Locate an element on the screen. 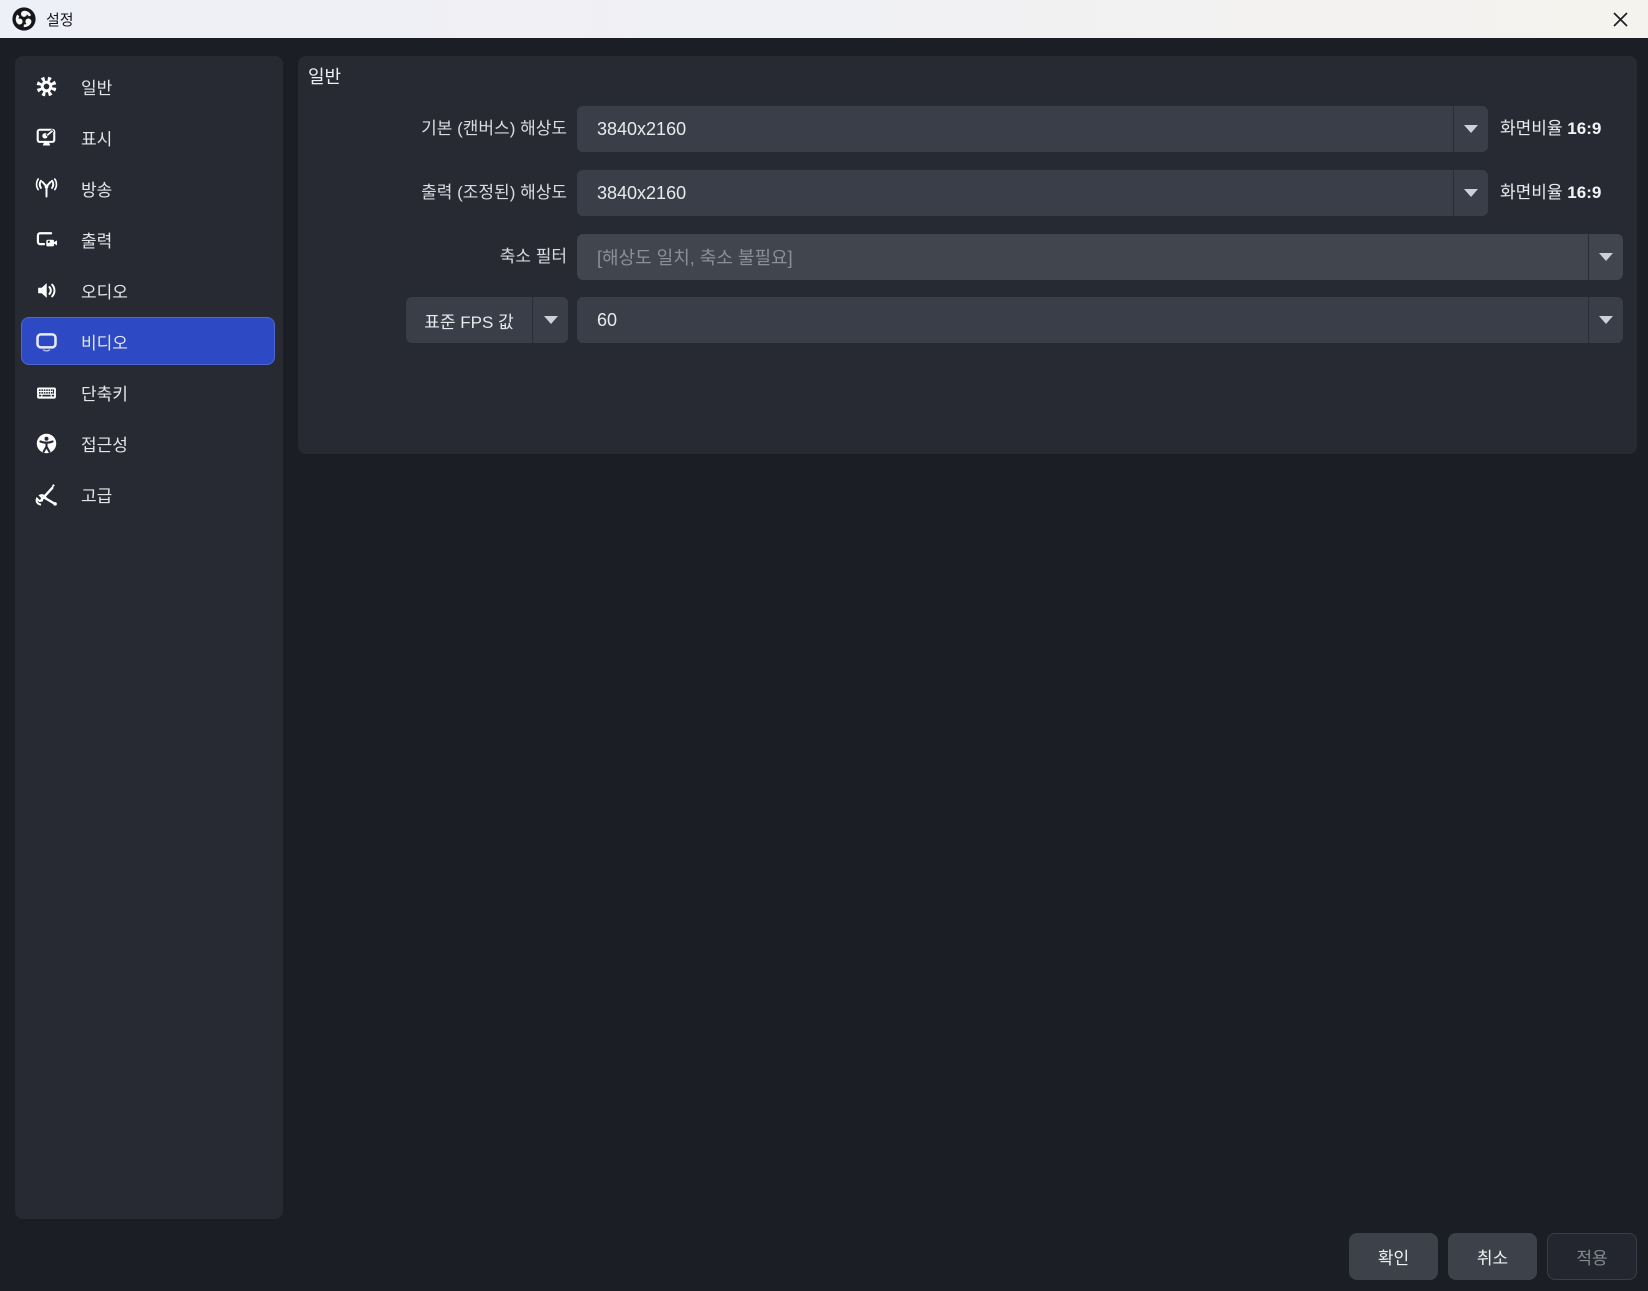 This screenshot has height=1291, width=1648. titlebar: 설정 is located at coordinates (824, 19).